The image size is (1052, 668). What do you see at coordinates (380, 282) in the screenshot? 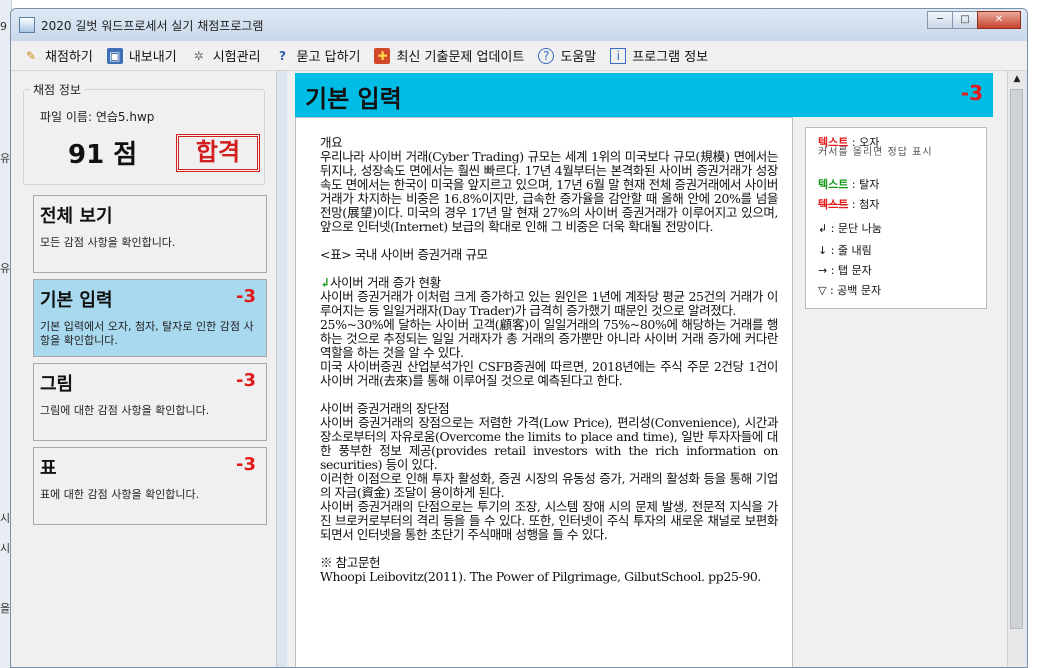
I see `doc-line: ↲사이버 거래 증가 현황` at bounding box center [380, 282].